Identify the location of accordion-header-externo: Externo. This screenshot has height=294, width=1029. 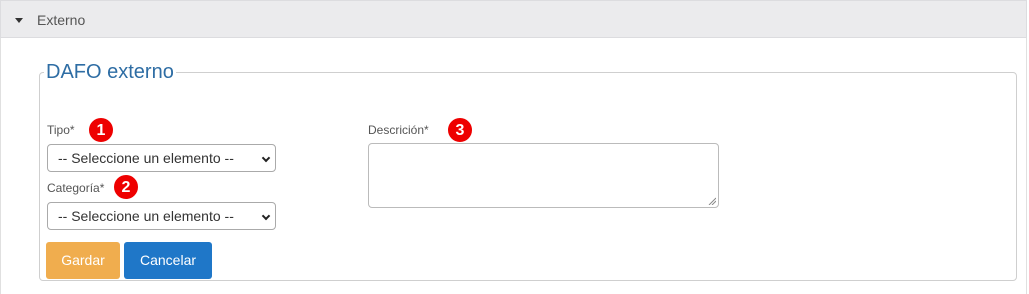
(513, 19).